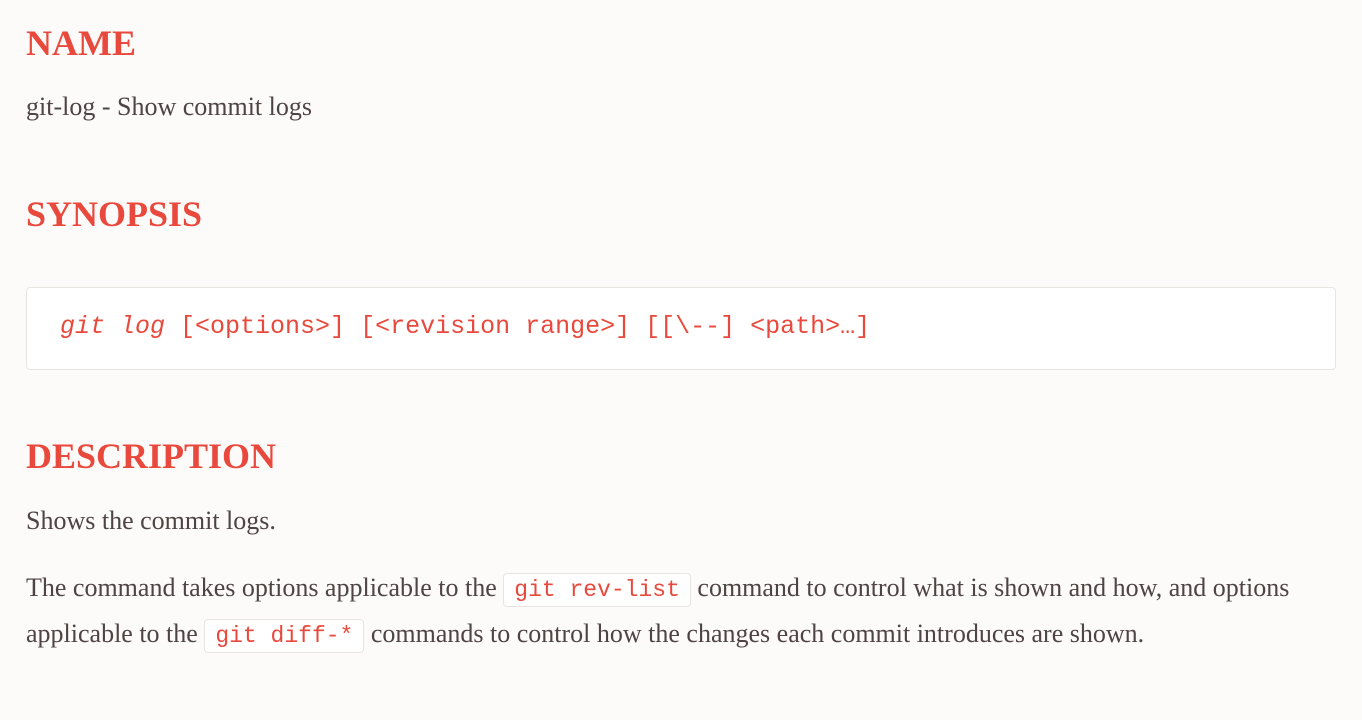  I want to click on synopsis-heading: SYNOPSIS, so click(114, 214).